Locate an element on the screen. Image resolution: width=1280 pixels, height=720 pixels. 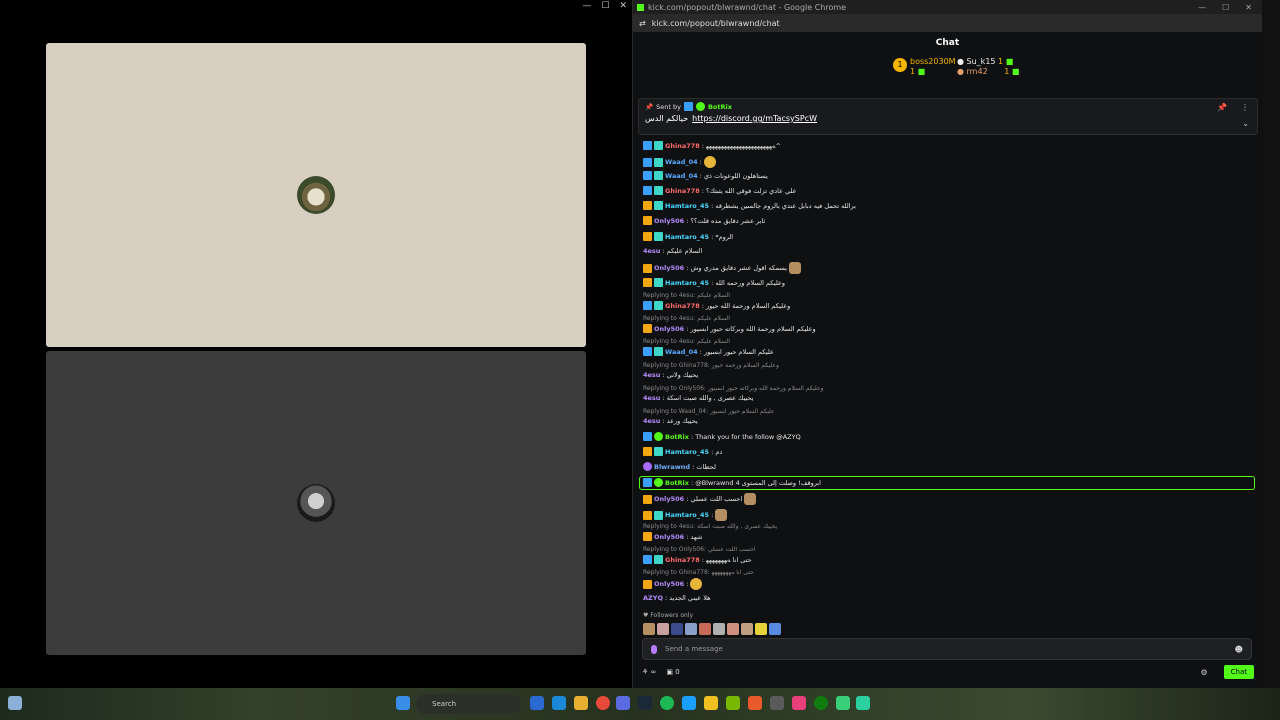
chat-header: Chat is located at coordinates (947, 43).